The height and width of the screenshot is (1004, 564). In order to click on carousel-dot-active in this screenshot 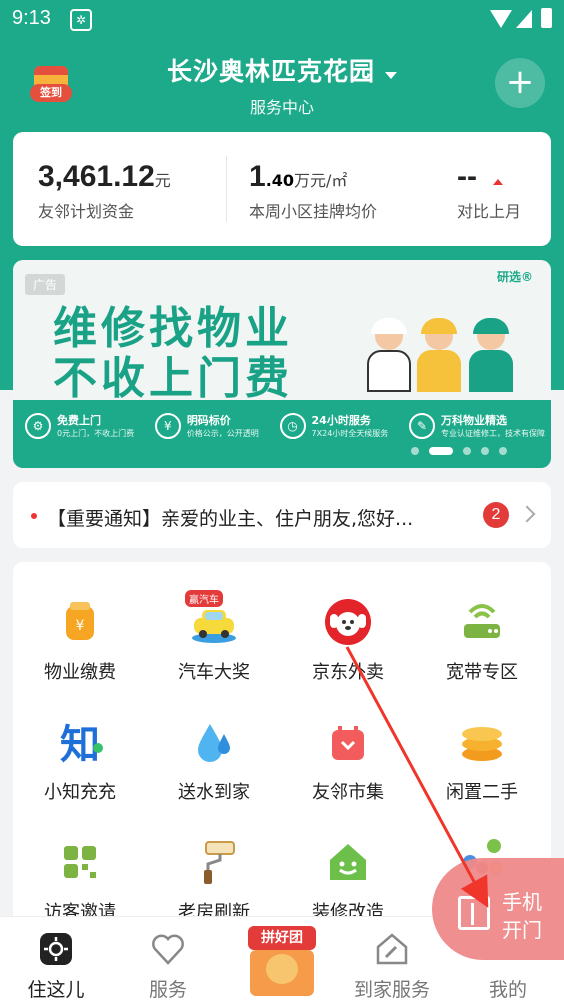, I will do `click(441, 451)`.